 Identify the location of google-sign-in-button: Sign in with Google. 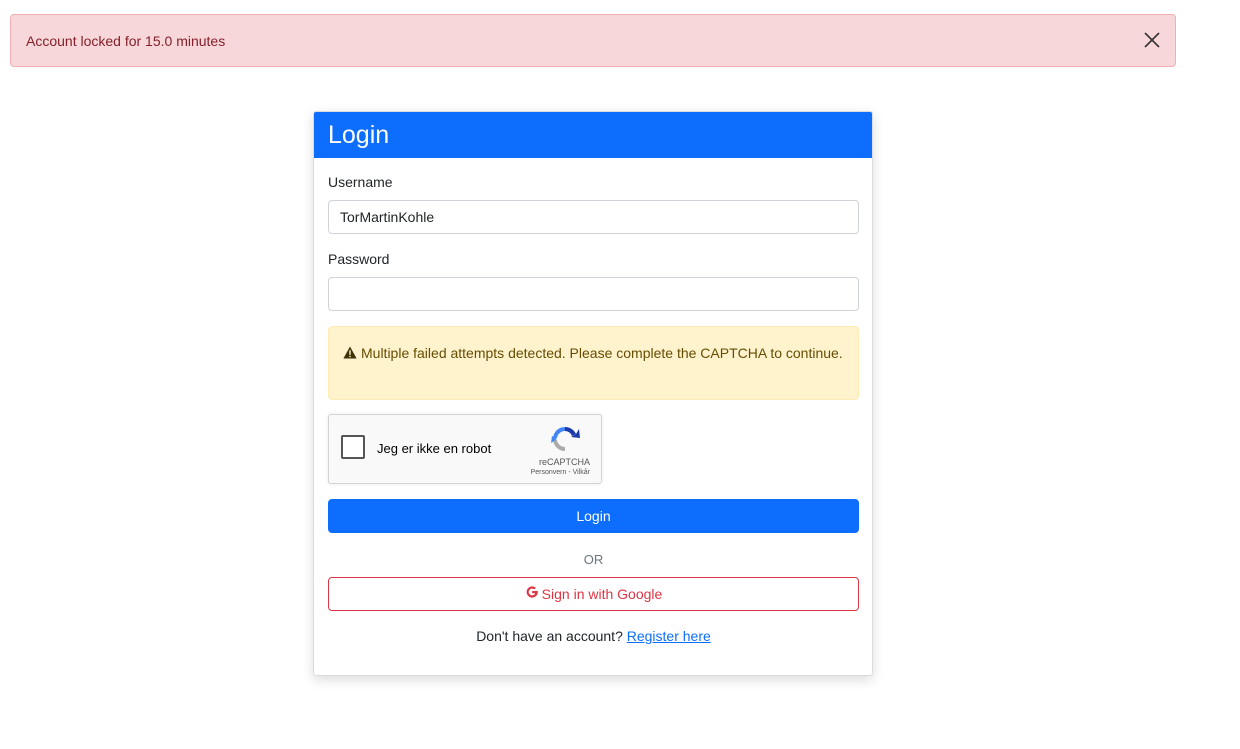
(593, 594).